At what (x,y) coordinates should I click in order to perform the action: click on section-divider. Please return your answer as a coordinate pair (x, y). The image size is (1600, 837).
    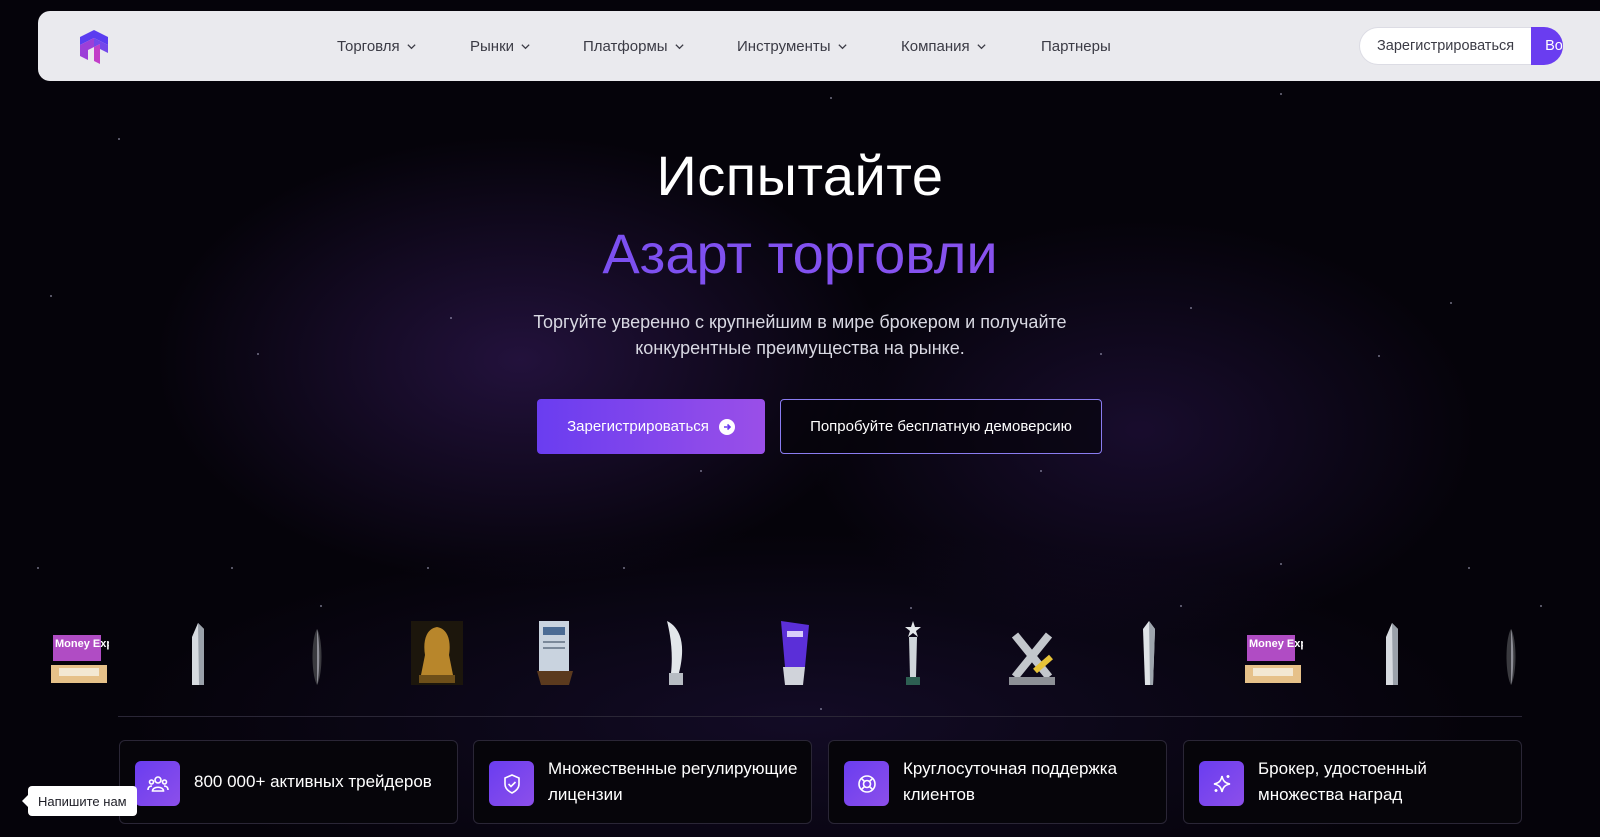
    Looking at the image, I should click on (820, 716).